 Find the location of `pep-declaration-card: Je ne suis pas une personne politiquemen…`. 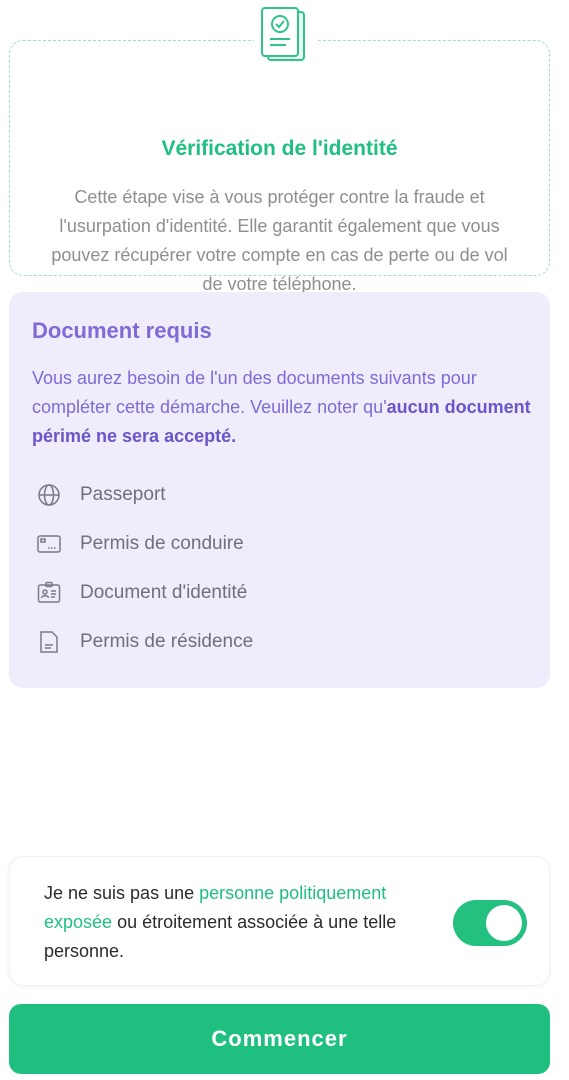

pep-declaration-card: Je ne suis pas une personne politiquemen… is located at coordinates (279, 921).